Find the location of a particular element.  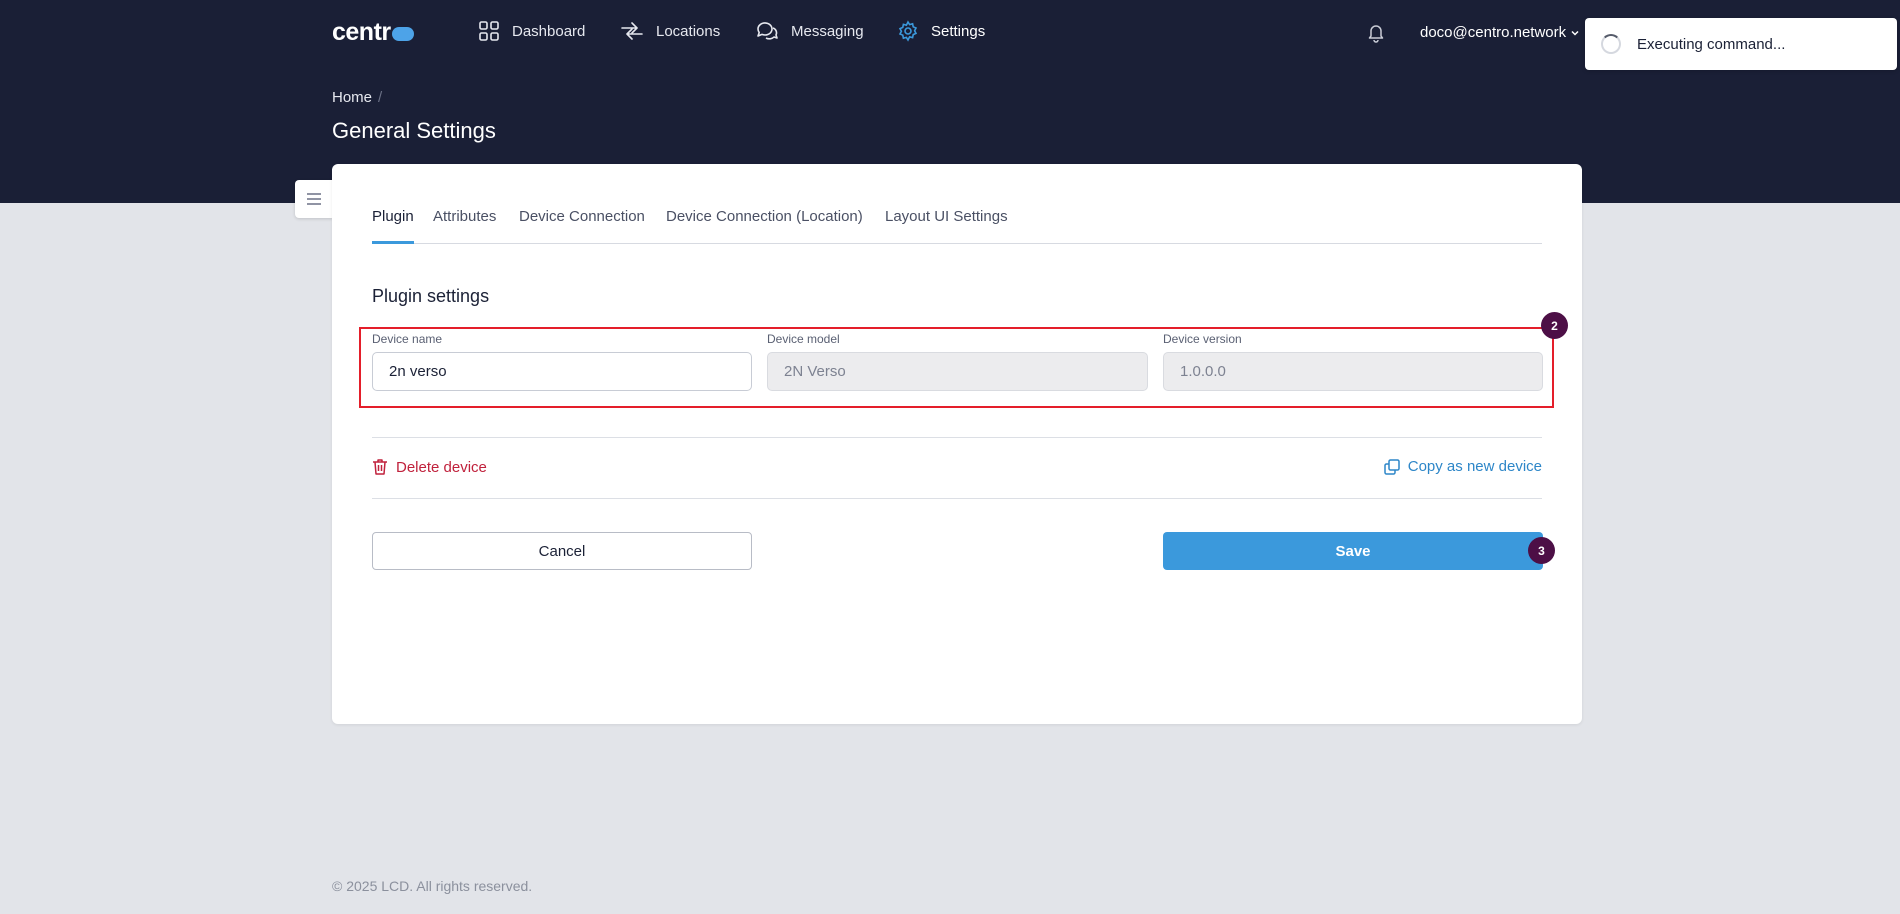

logo-text: centr is located at coordinates (361, 32).